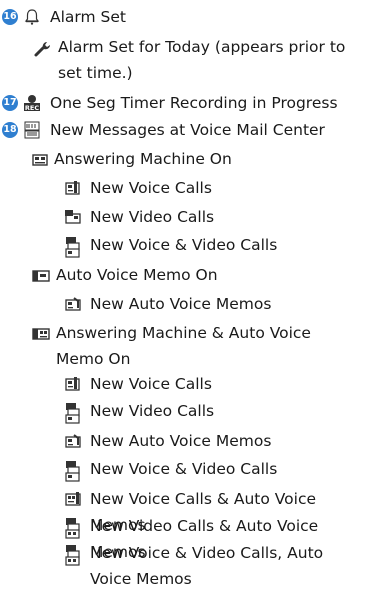  What do you see at coordinates (32, 21) in the screenshot?
I see `bell-icon` at bounding box center [32, 21].